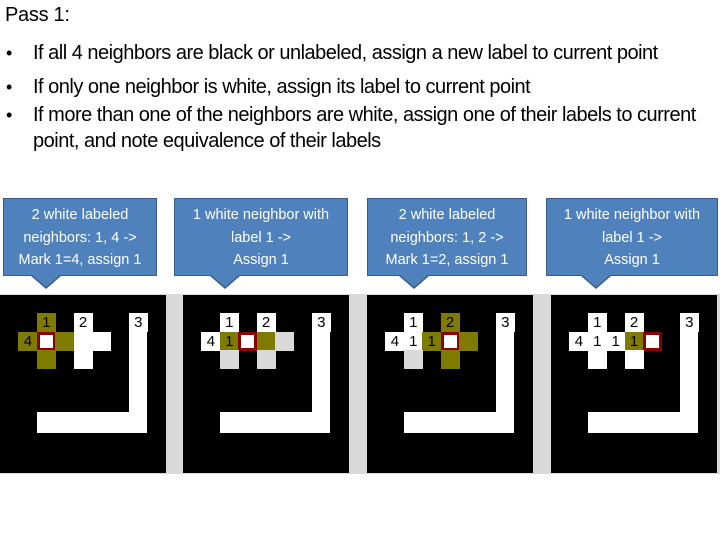 The image size is (720, 540). What do you see at coordinates (37, 15) in the screenshot?
I see `slide-title: Pass 1:` at bounding box center [37, 15].